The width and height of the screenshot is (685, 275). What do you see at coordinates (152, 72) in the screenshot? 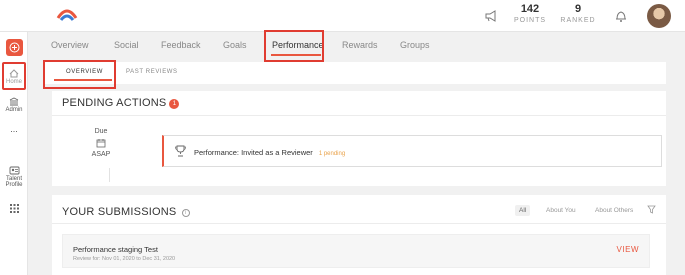
I see `subtab-past-reviews: PAST REVIEWS` at bounding box center [152, 72].